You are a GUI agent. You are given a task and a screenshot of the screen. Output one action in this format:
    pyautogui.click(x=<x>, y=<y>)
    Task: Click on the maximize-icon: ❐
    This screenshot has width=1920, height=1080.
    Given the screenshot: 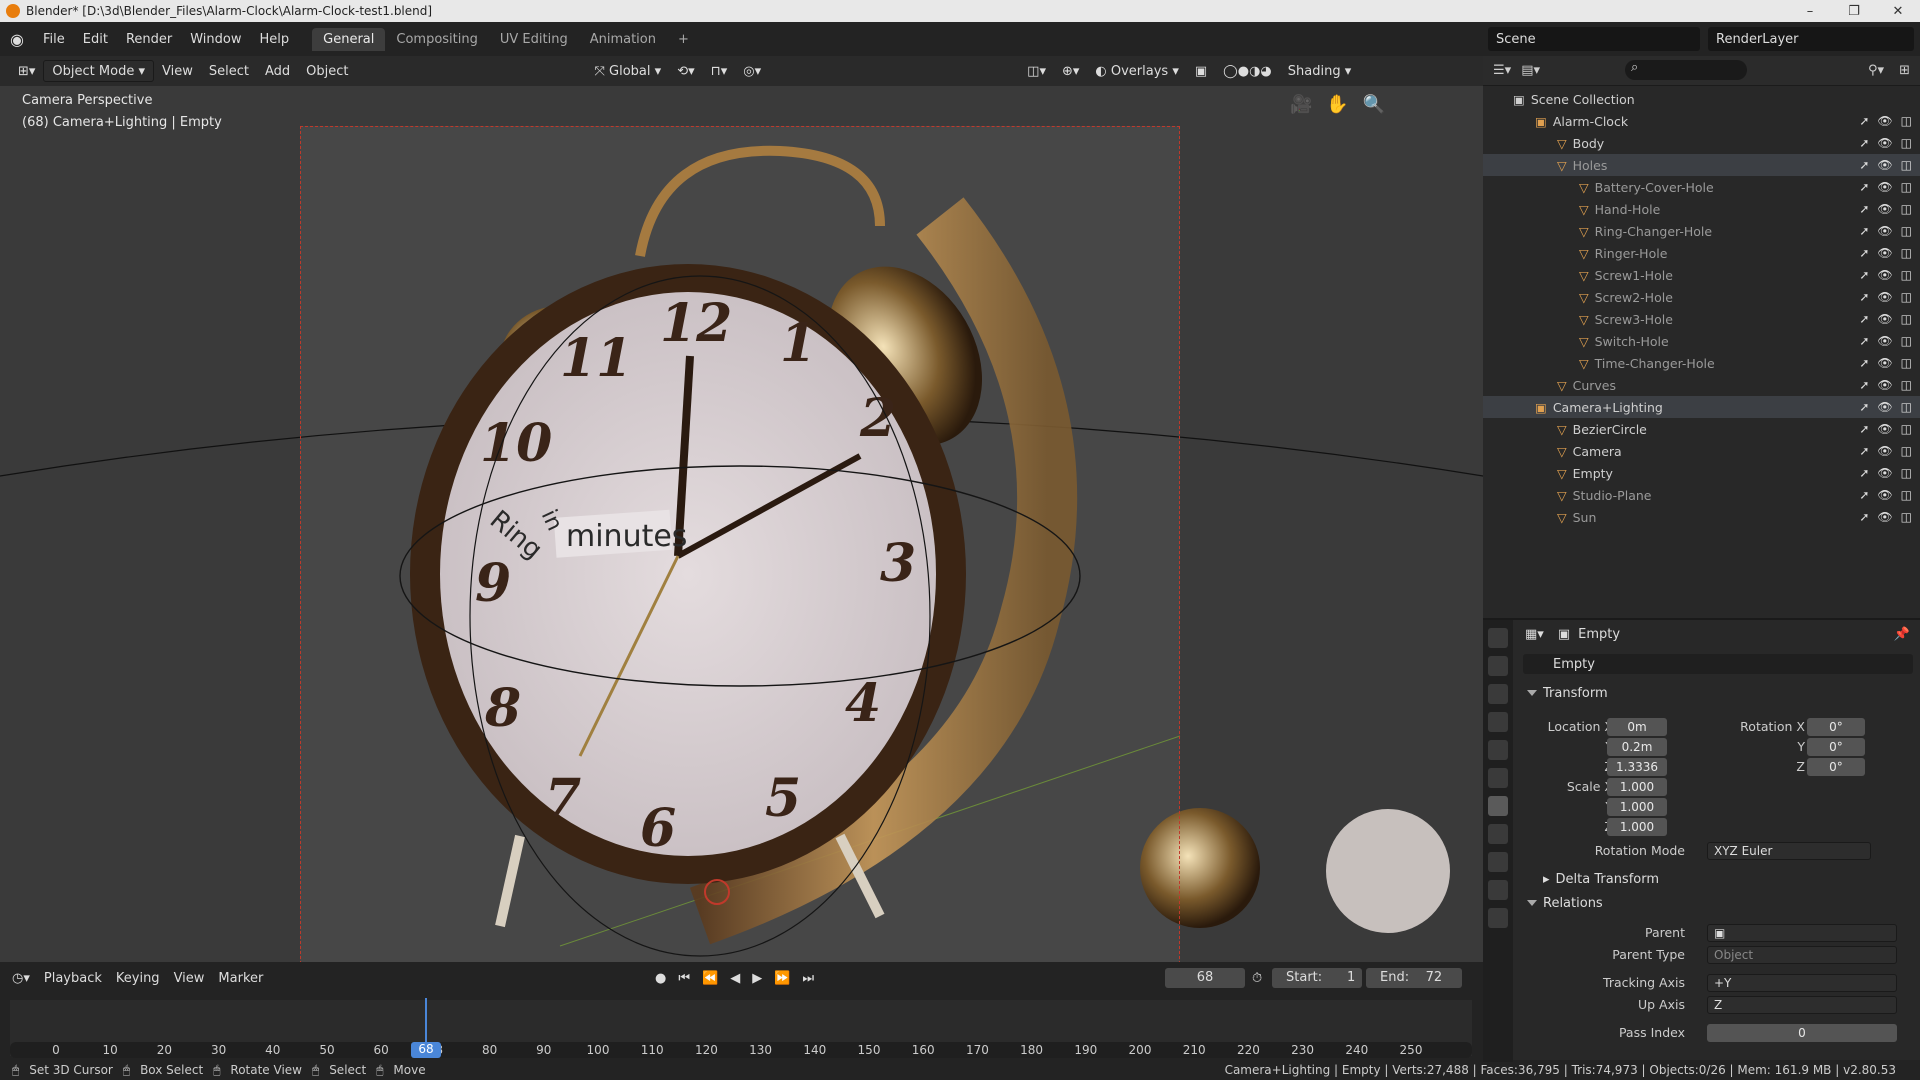 What is the action you would take?
    pyautogui.click(x=1854, y=11)
    